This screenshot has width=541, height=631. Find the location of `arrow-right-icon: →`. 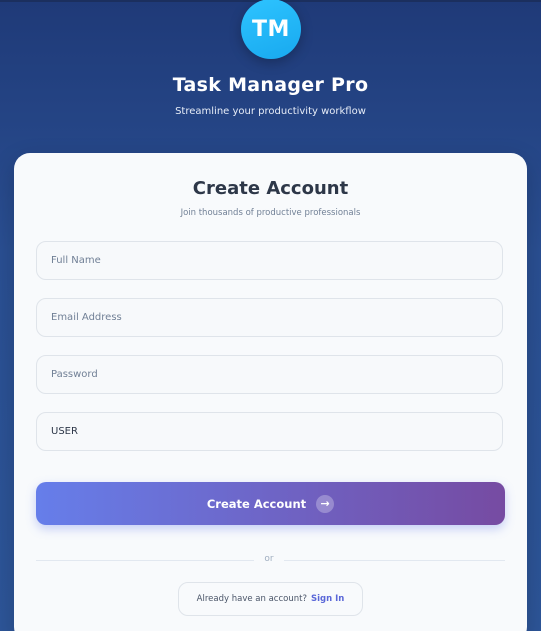

arrow-right-icon: → is located at coordinates (325, 503).